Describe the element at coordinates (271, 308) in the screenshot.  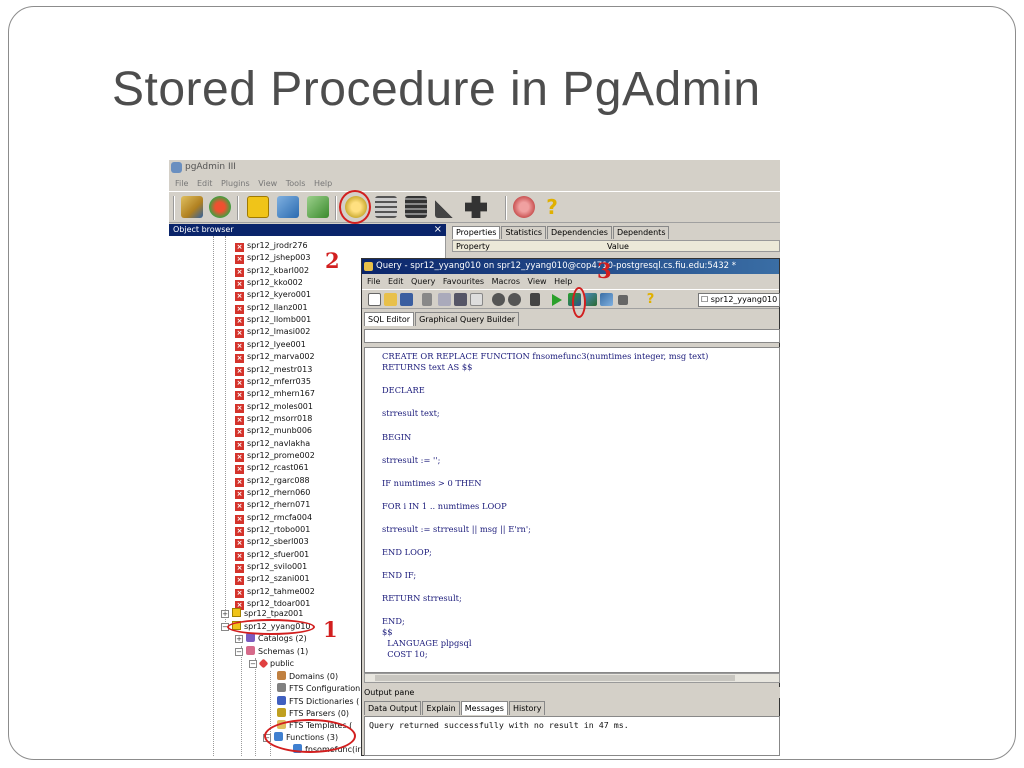
I see `tree-node-server: × spr12_llanz001` at that location.